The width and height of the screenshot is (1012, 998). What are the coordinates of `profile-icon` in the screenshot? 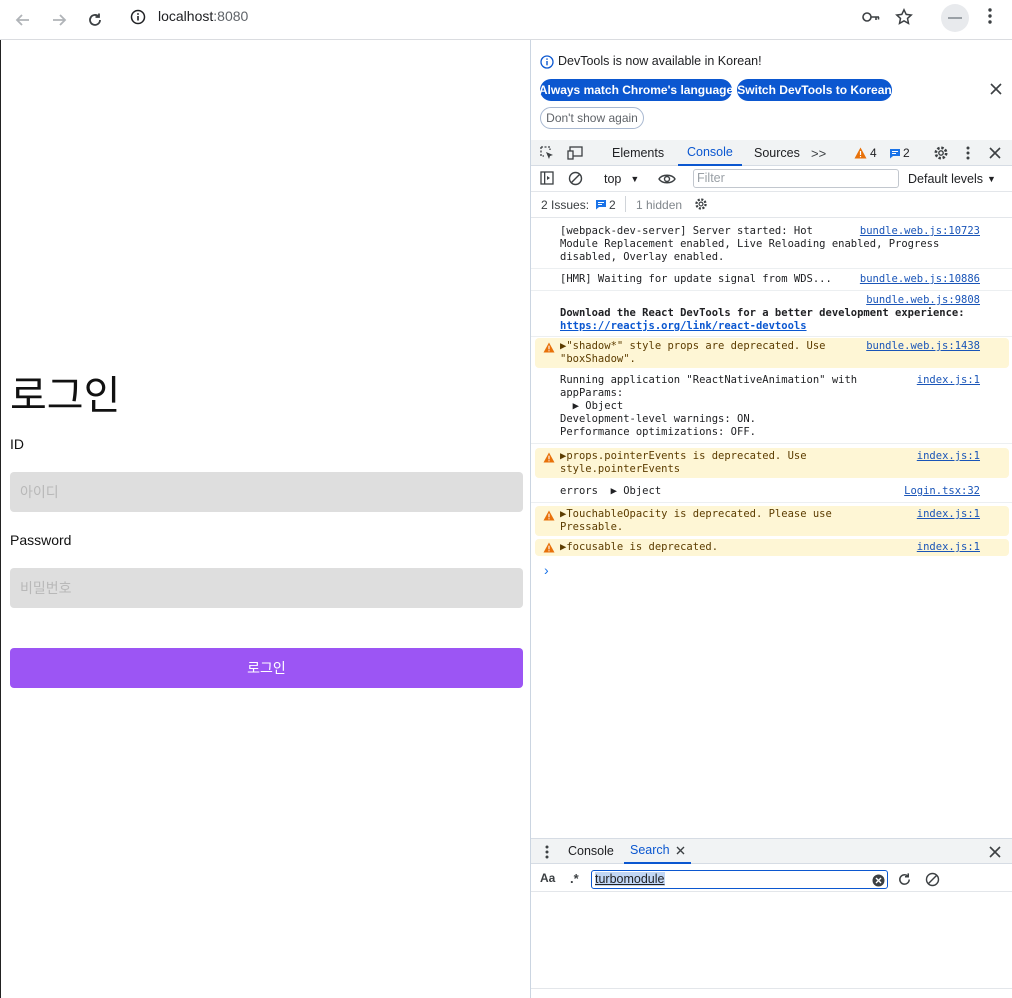 It's located at (955, 18).